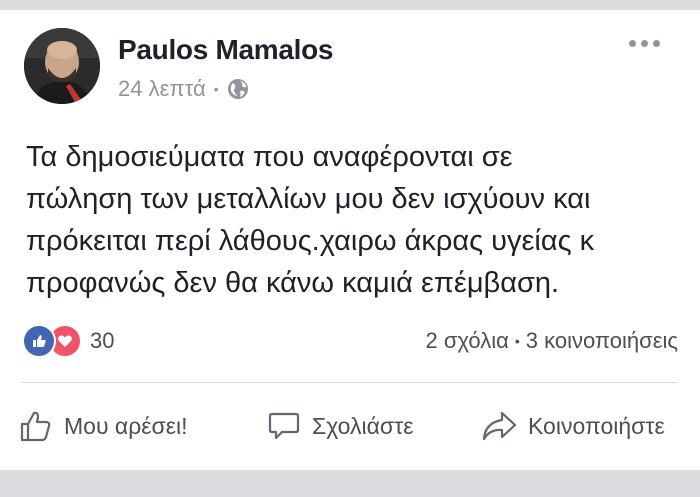 Image resolution: width=700 pixels, height=497 pixels. Describe the element at coordinates (126, 425) in the screenshot. I see `like-label: Μου αρέσει!` at that location.